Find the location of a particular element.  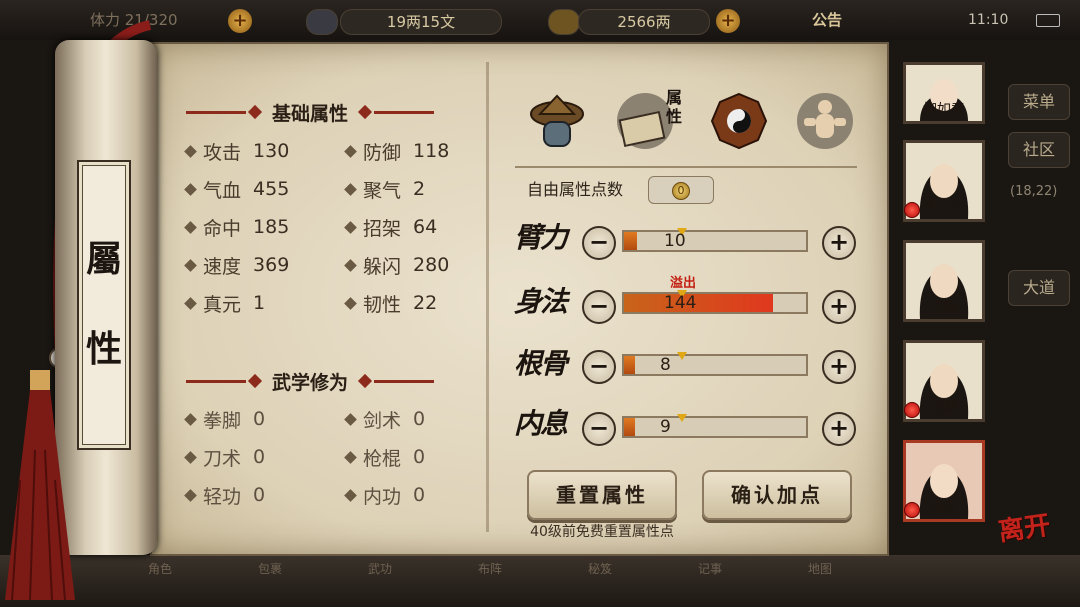

member-2-alert-icon is located at coordinates (912, 210).